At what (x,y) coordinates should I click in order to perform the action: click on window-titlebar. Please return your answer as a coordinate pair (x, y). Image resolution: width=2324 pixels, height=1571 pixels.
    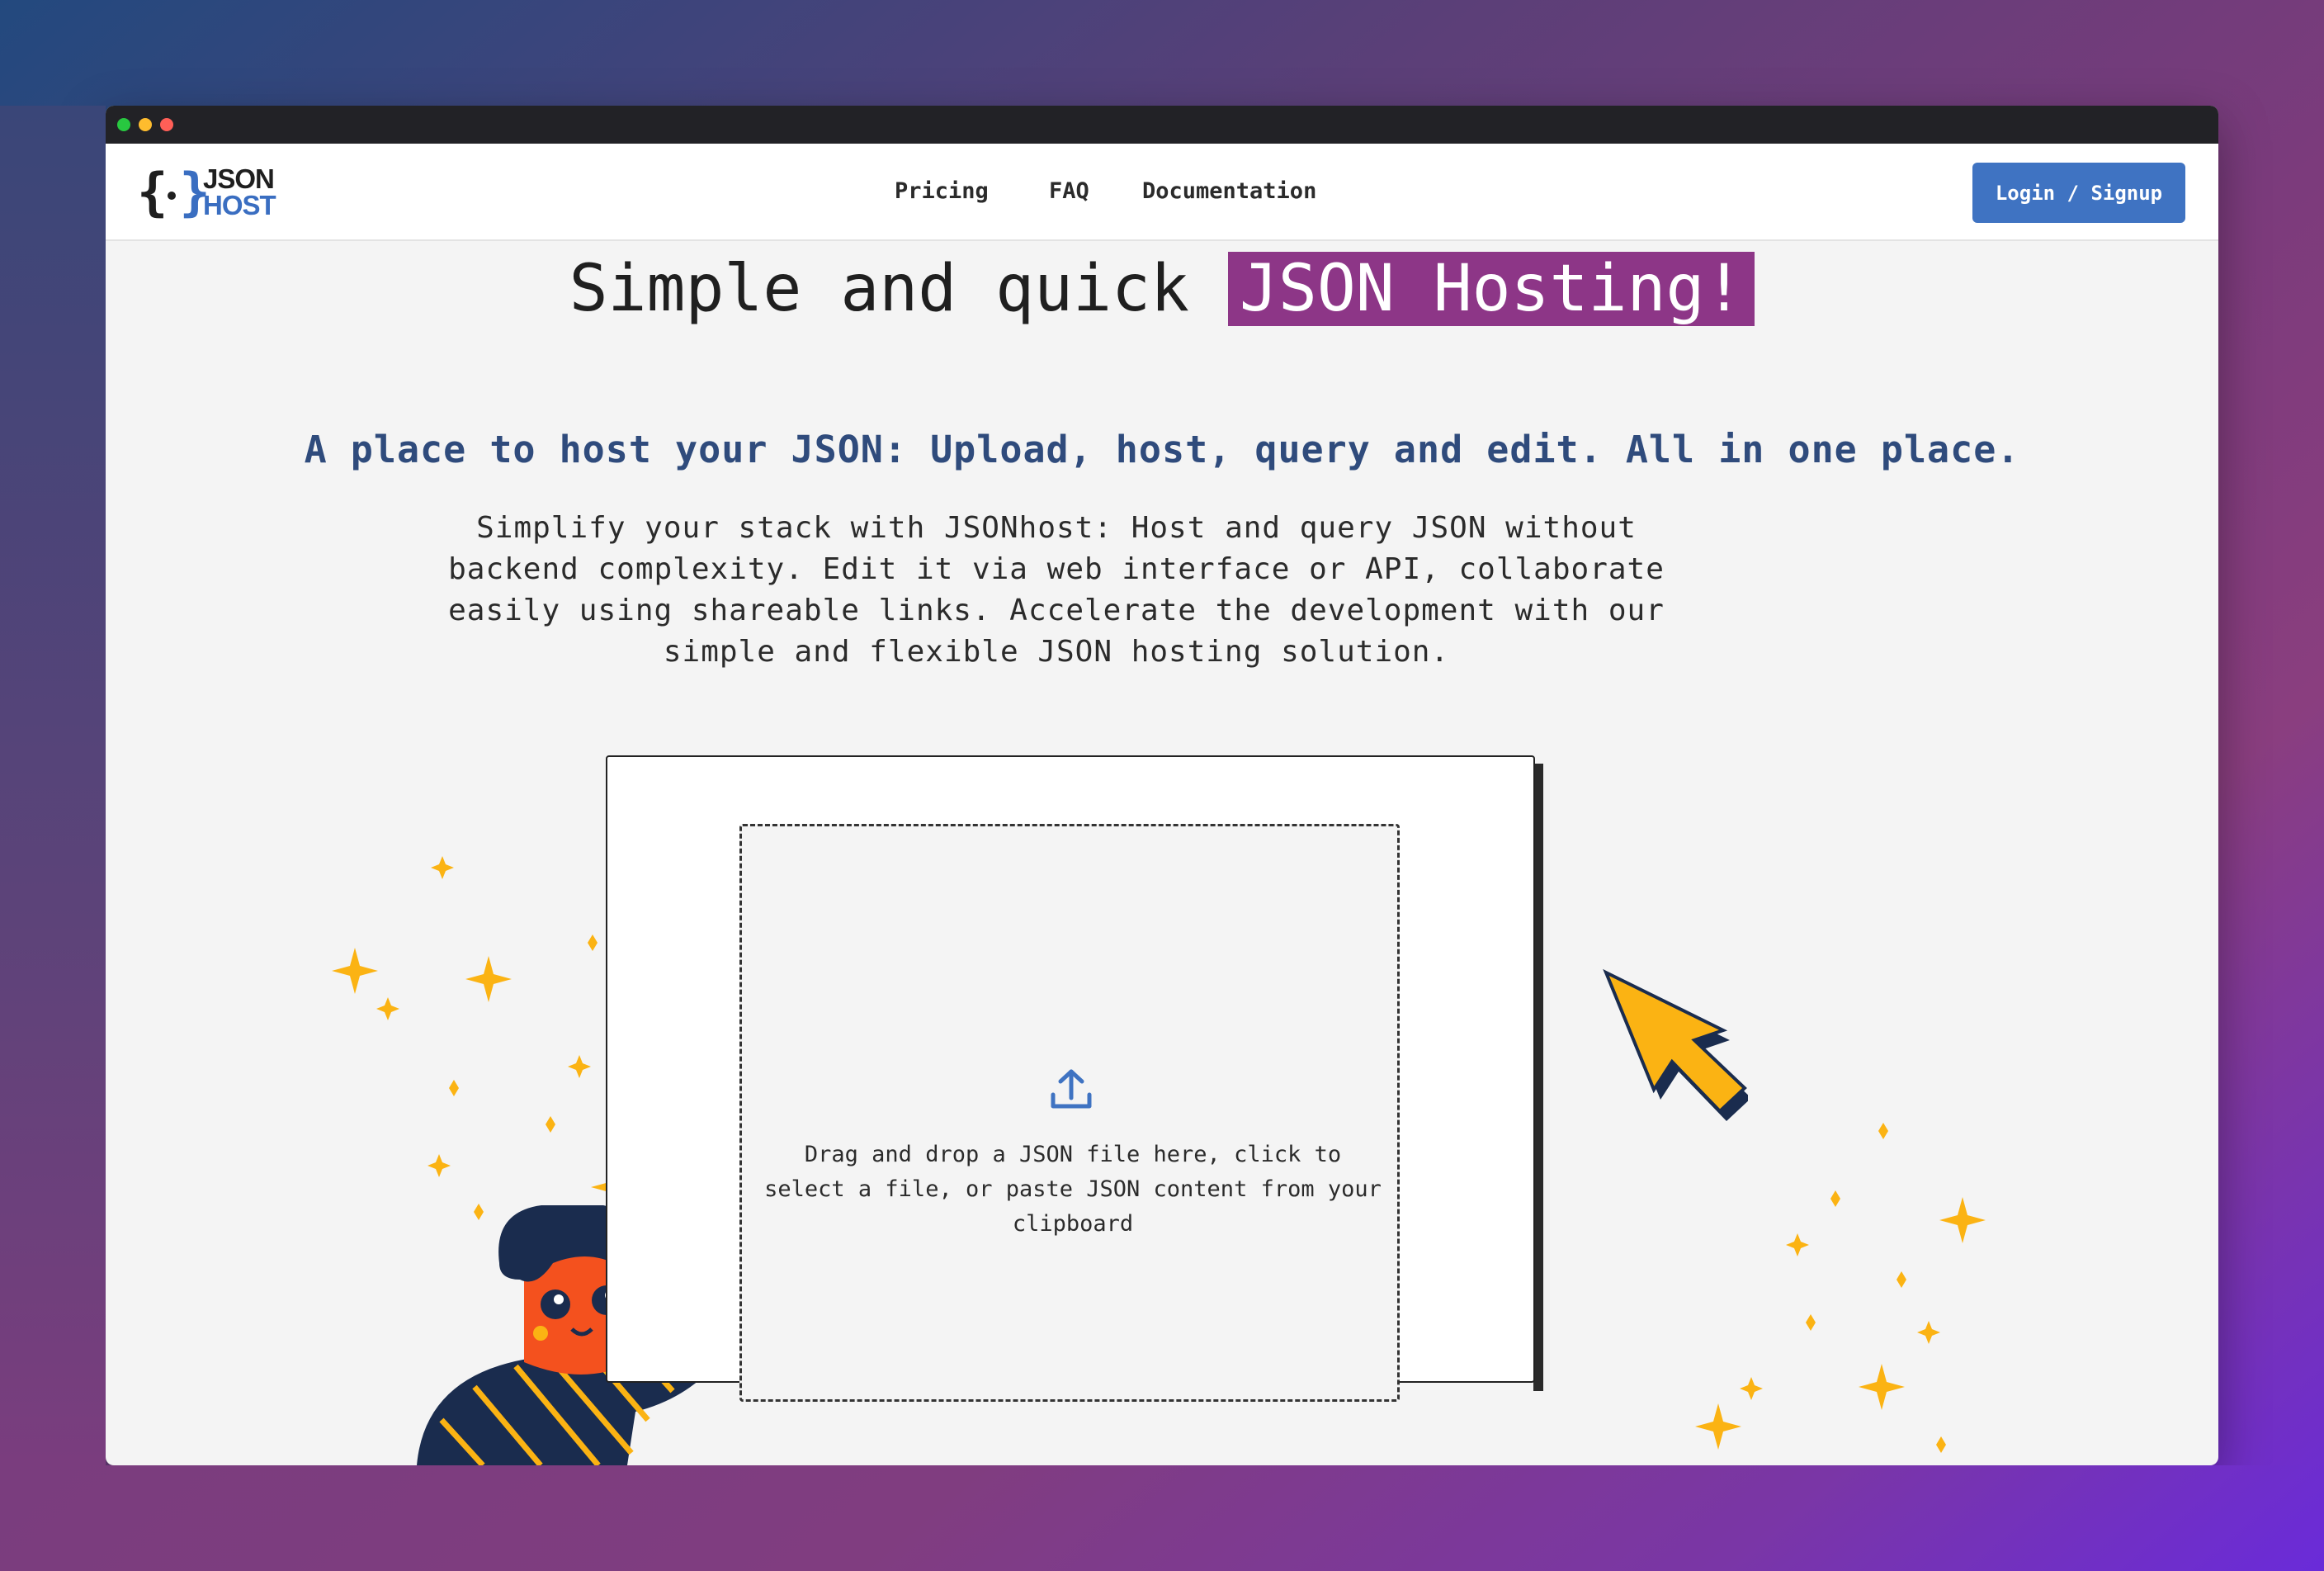
    Looking at the image, I should click on (1162, 125).